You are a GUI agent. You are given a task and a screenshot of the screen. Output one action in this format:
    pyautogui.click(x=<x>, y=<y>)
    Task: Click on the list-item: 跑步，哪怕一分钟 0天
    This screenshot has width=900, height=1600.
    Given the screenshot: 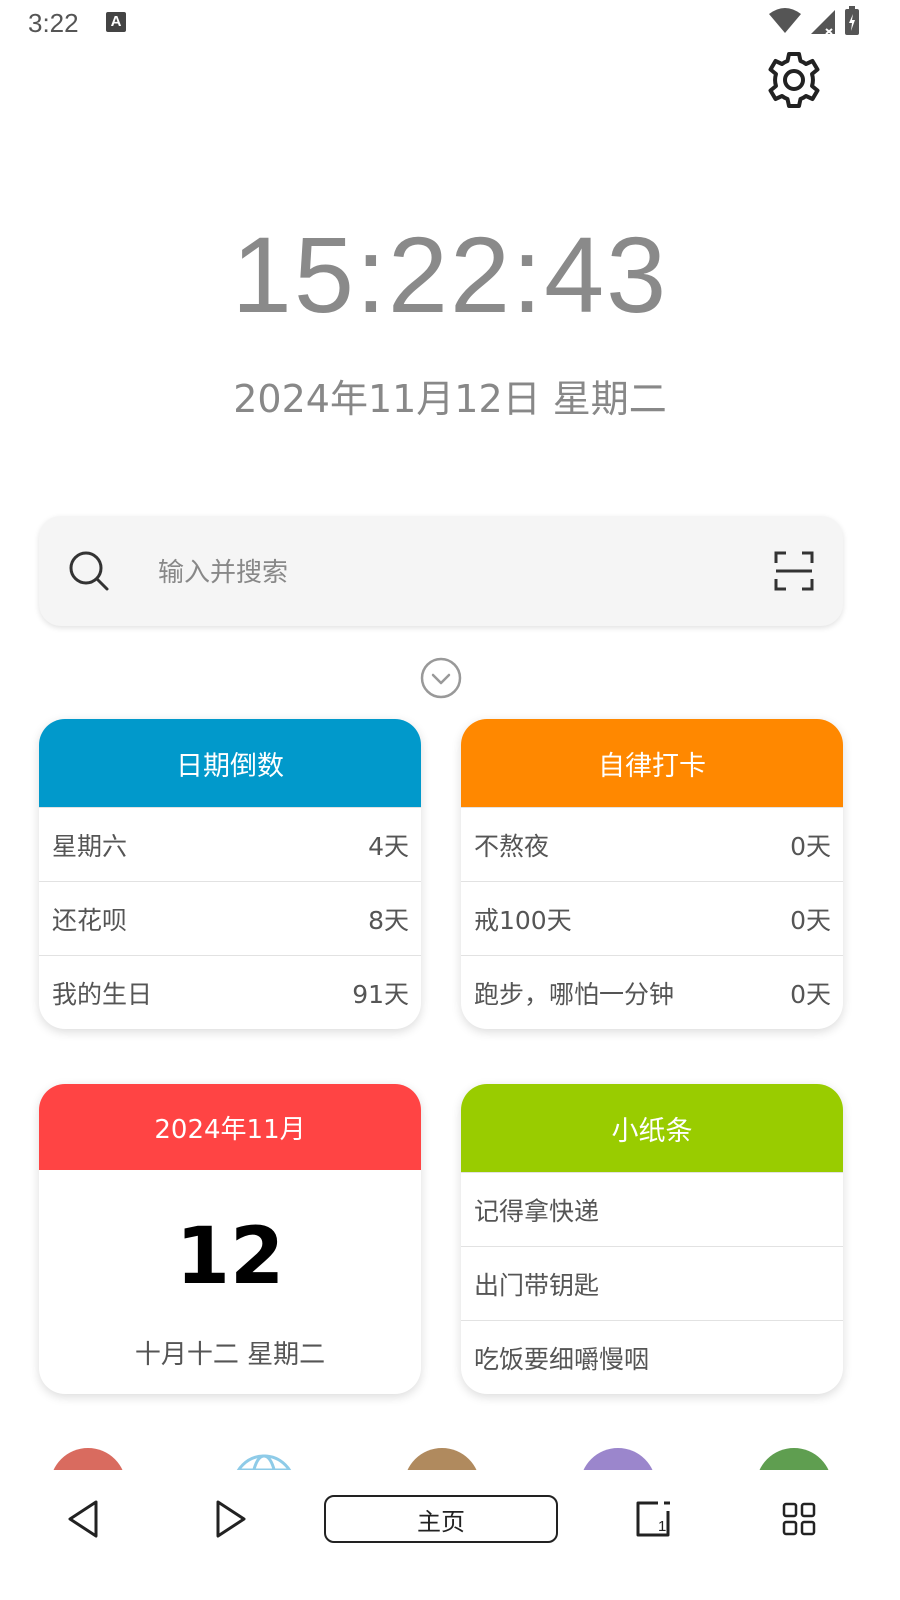 What is the action you would take?
    pyautogui.click(x=652, y=992)
    